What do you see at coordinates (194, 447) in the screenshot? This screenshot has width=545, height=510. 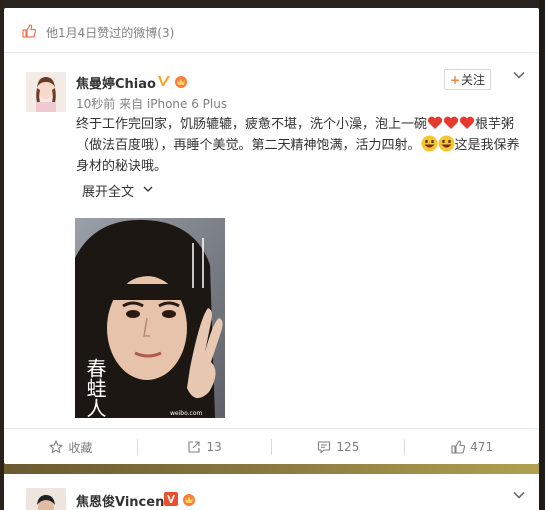 I see `share-icon` at bounding box center [194, 447].